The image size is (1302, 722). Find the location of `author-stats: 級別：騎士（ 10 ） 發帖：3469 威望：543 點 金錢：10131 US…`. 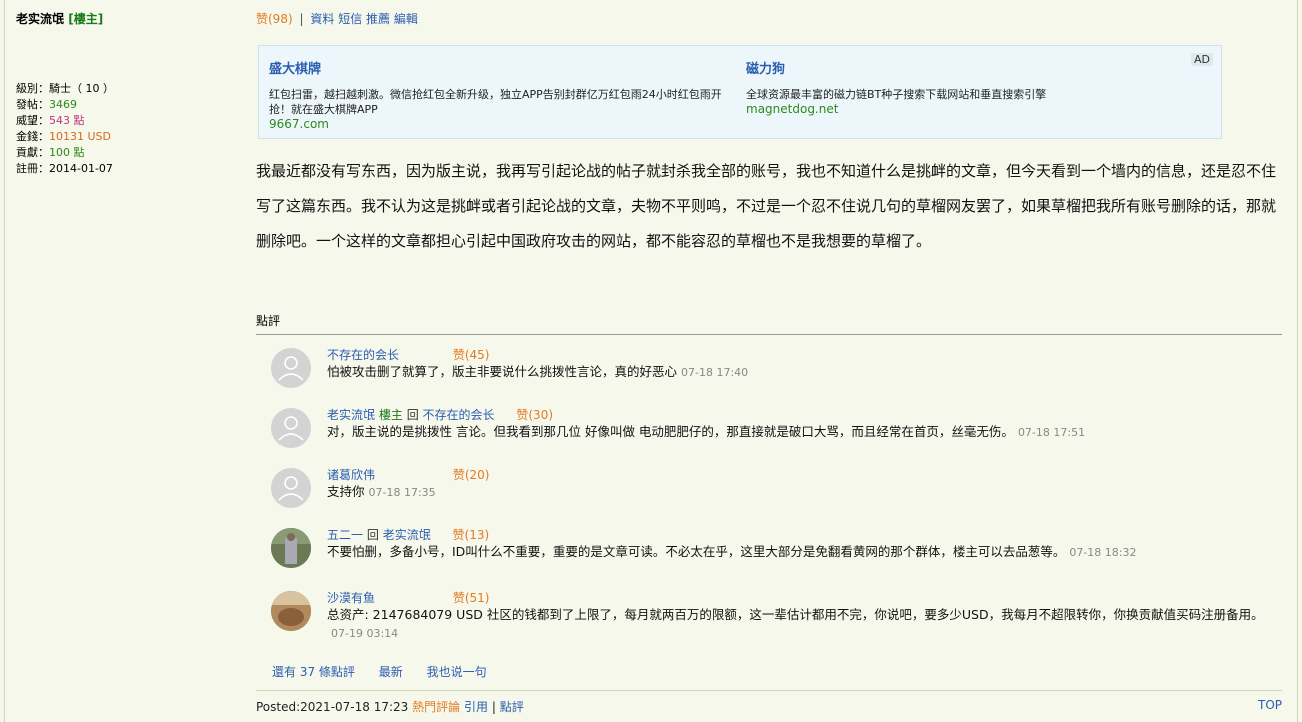

author-stats: 級別：騎士（ 10 ） 發帖：3469 威望：543 點 金錢：10131 US… is located at coordinates (126, 129).